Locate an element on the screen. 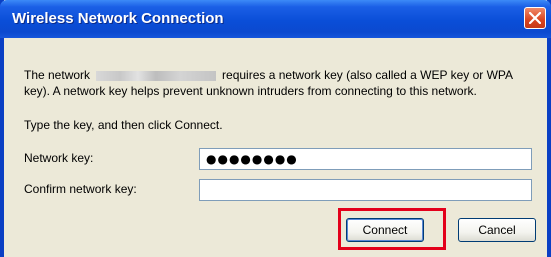 The width and height of the screenshot is (551, 257). connect-button: Connect is located at coordinates (385, 230).